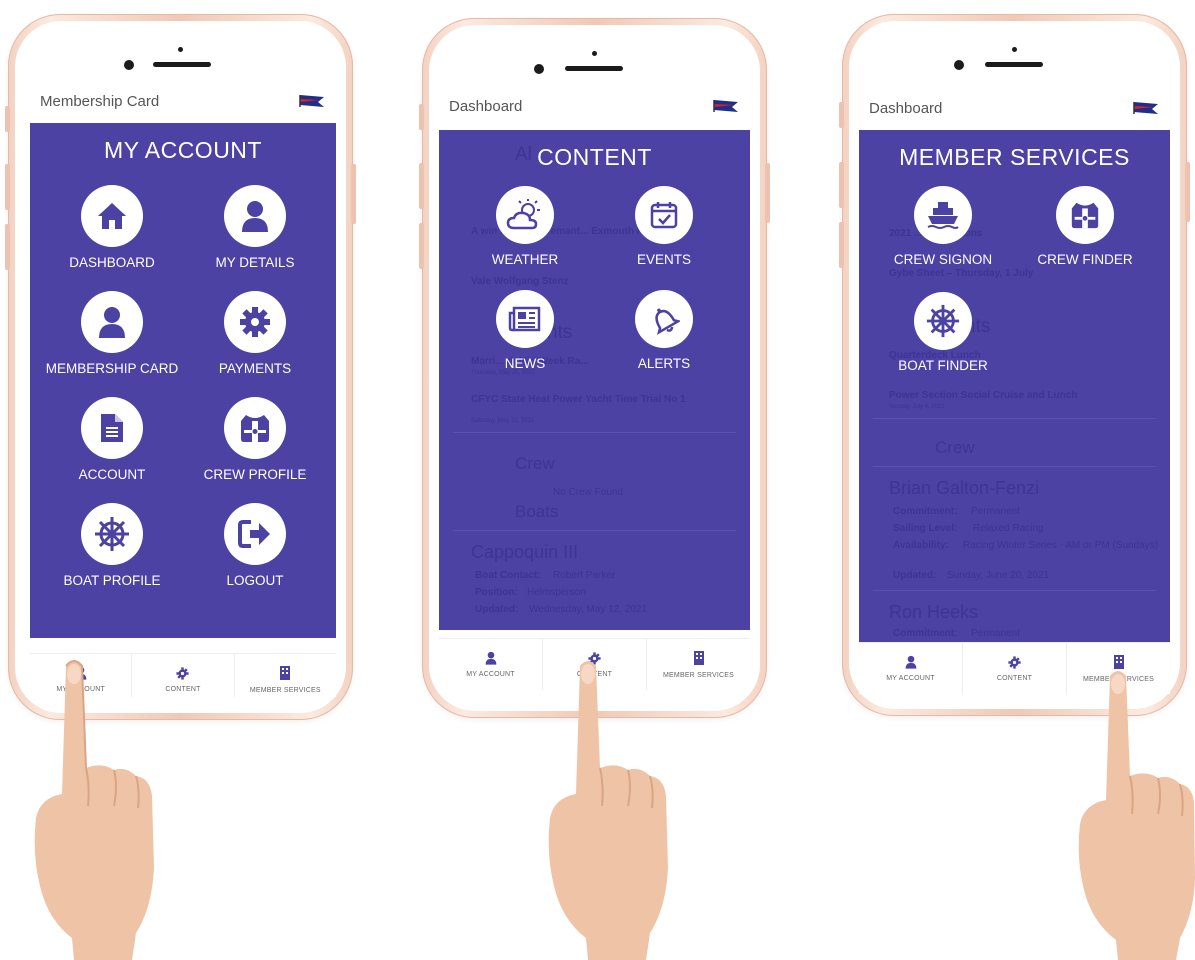 The height and width of the screenshot is (960, 1195). Describe the element at coordinates (112, 227) in the screenshot. I see `dashboard-tile: DASHBOARD` at that location.